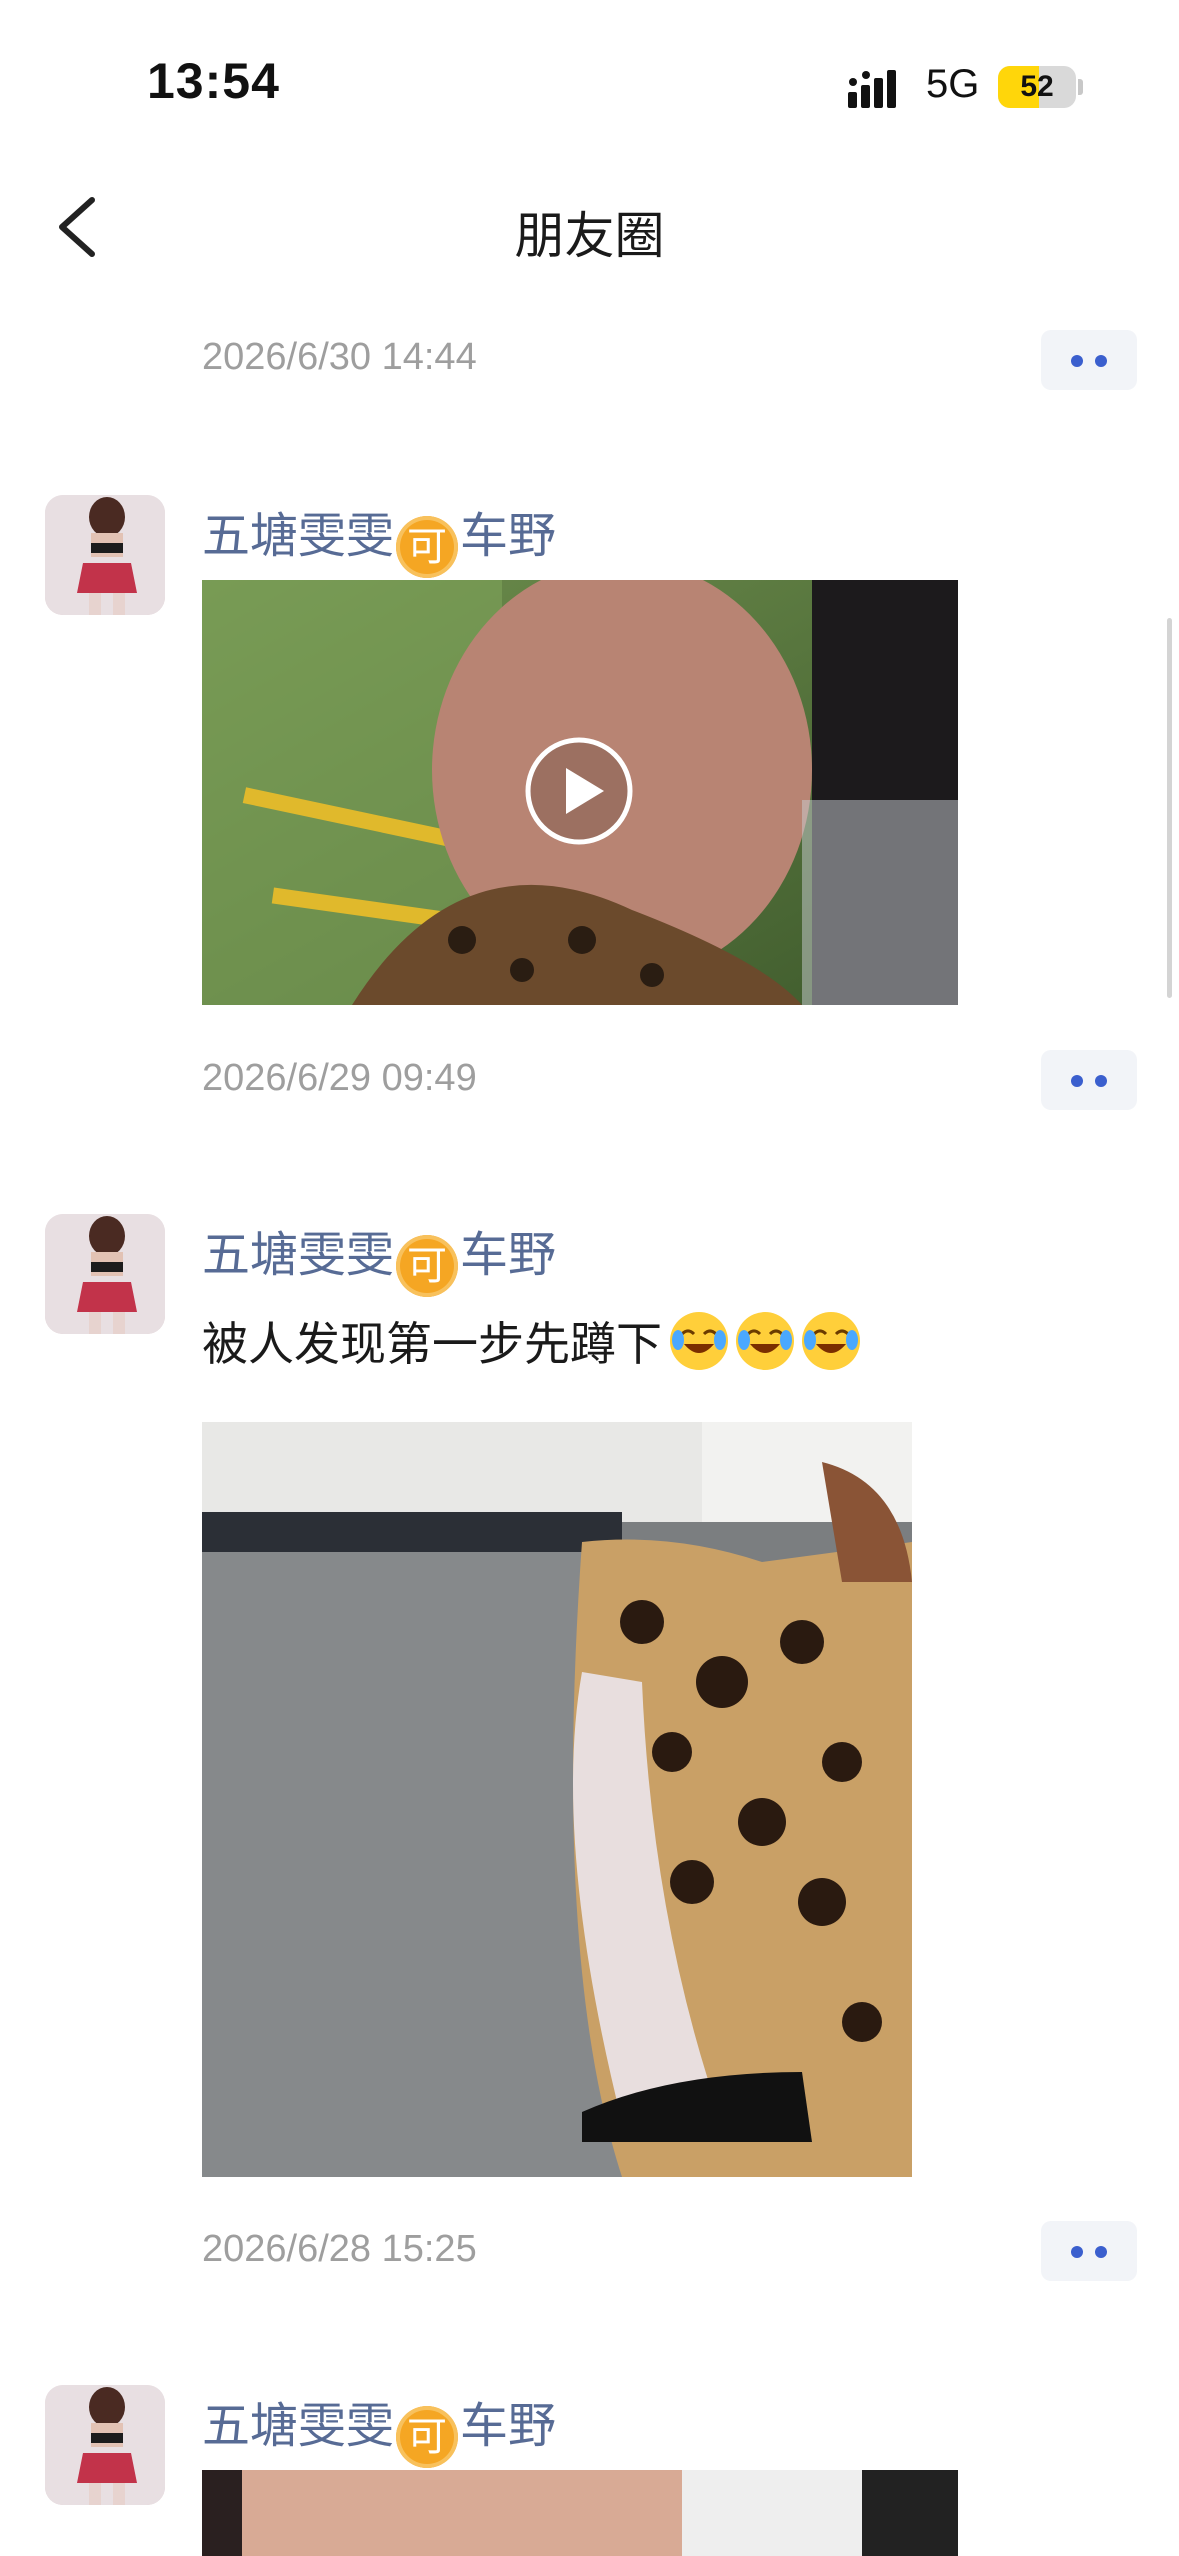 This screenshot has height=2556, width=1179. I want to click on page-title: 朋友圈, so click(589, 236).